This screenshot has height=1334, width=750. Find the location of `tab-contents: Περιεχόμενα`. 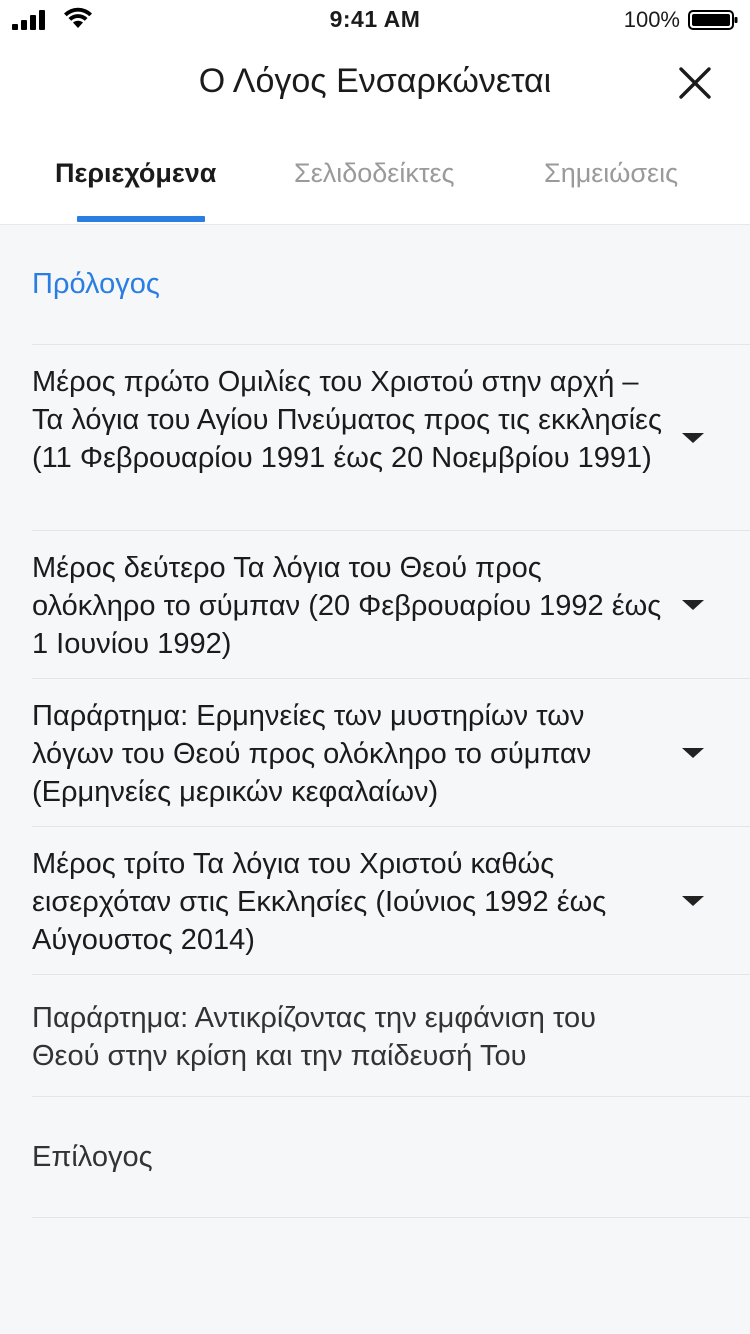

tab-contents: Περιεχόμενα is located at coordinates (135, 173).